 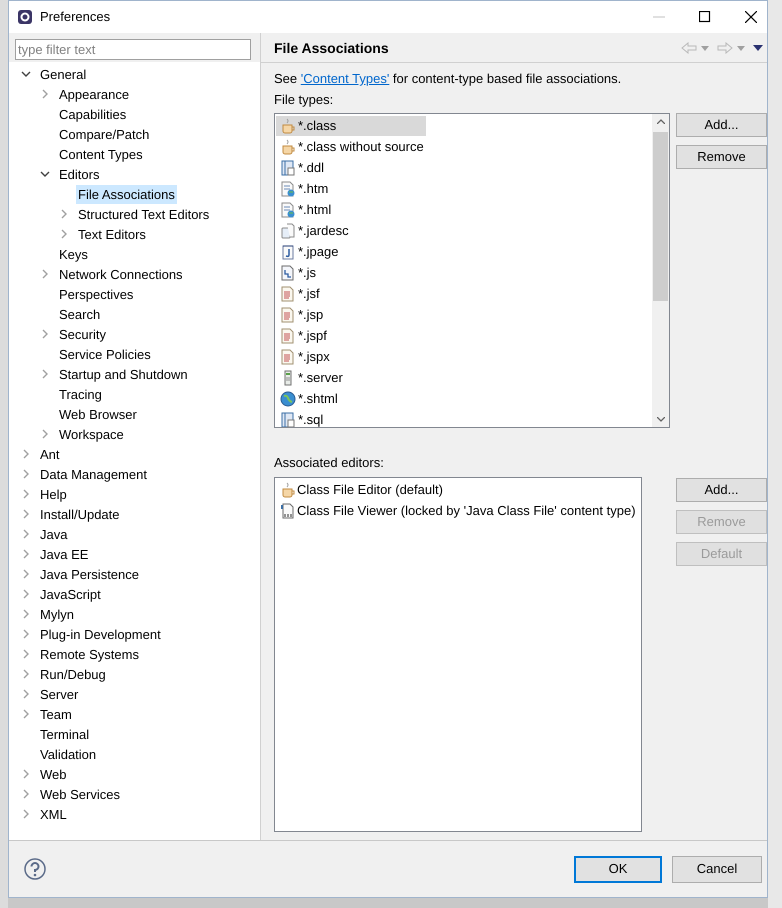 What do you see at coordinates (104, 134) in the screenshot?
I see `tree-item: Compare/Patch` at bounding box center [104, 134].